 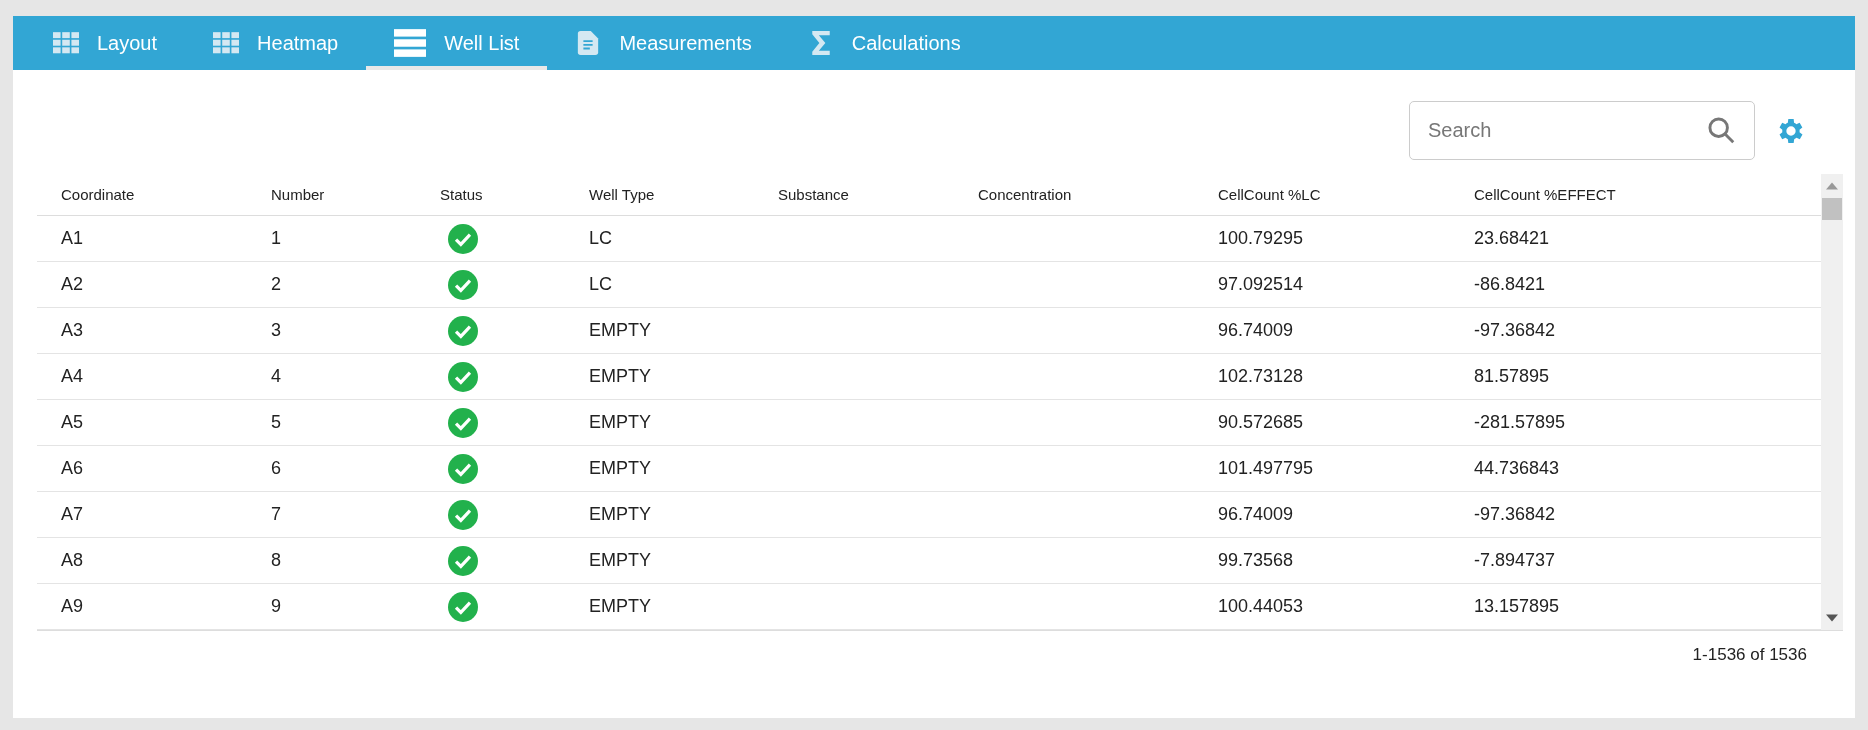 I want to click on tab: Heatmap, so click(x=276, y=43).